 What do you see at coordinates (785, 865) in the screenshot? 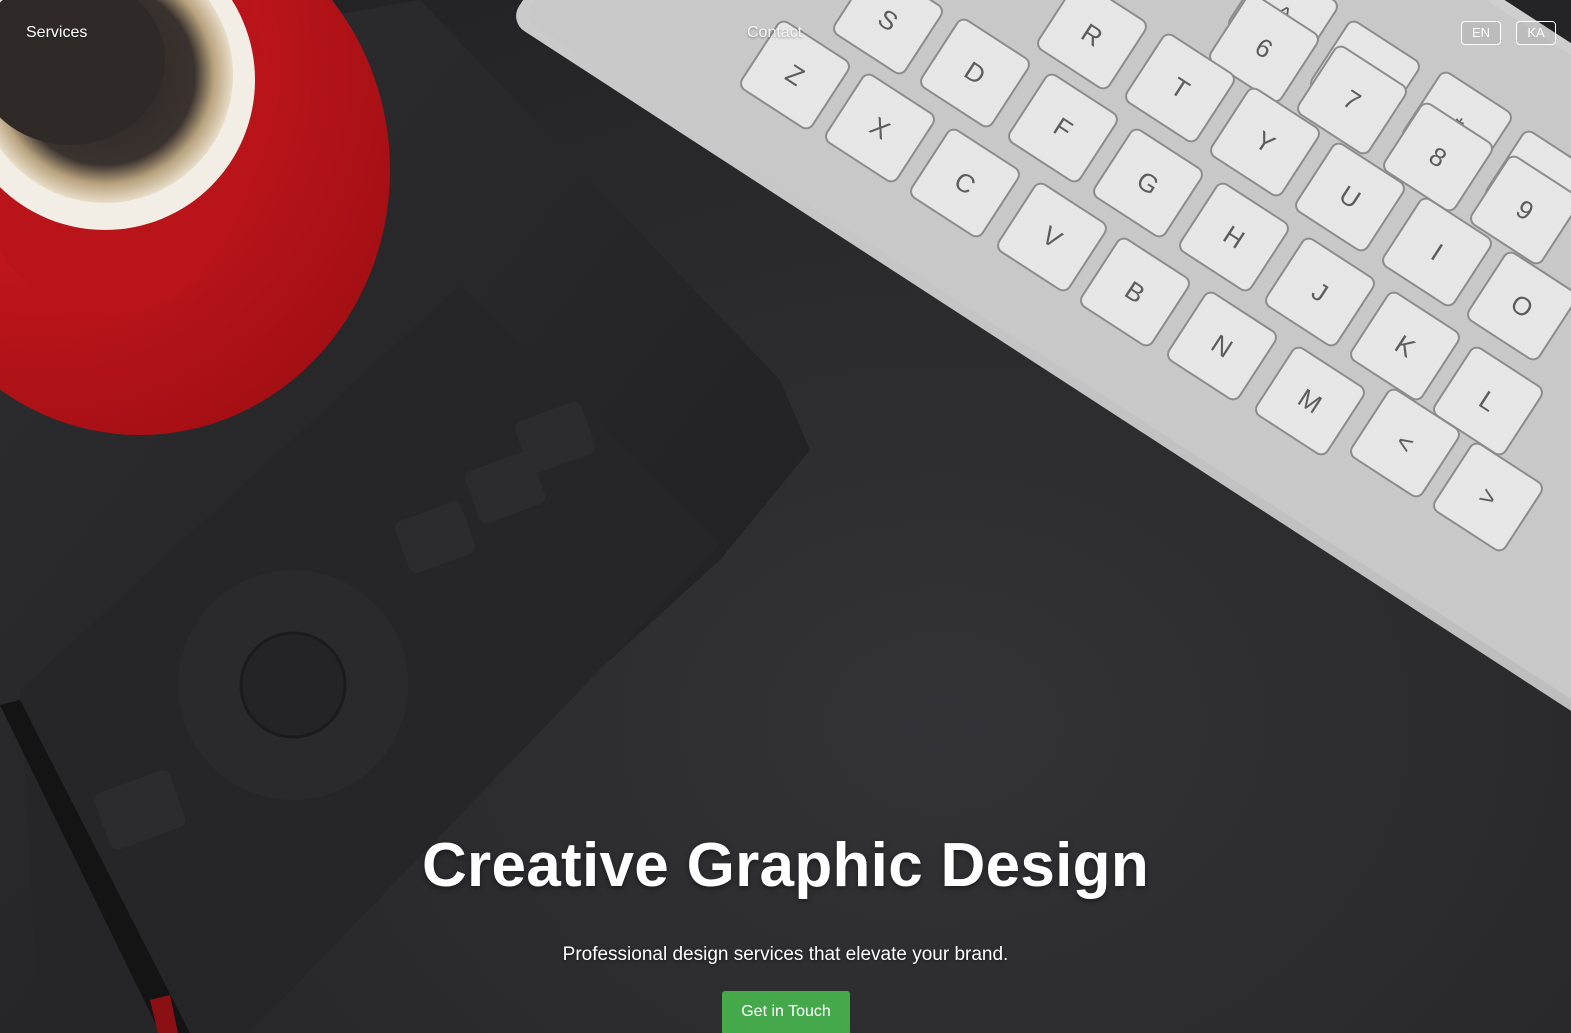
I see `hero-title: Creative Graphic Design` at bounding box center [785, 865].